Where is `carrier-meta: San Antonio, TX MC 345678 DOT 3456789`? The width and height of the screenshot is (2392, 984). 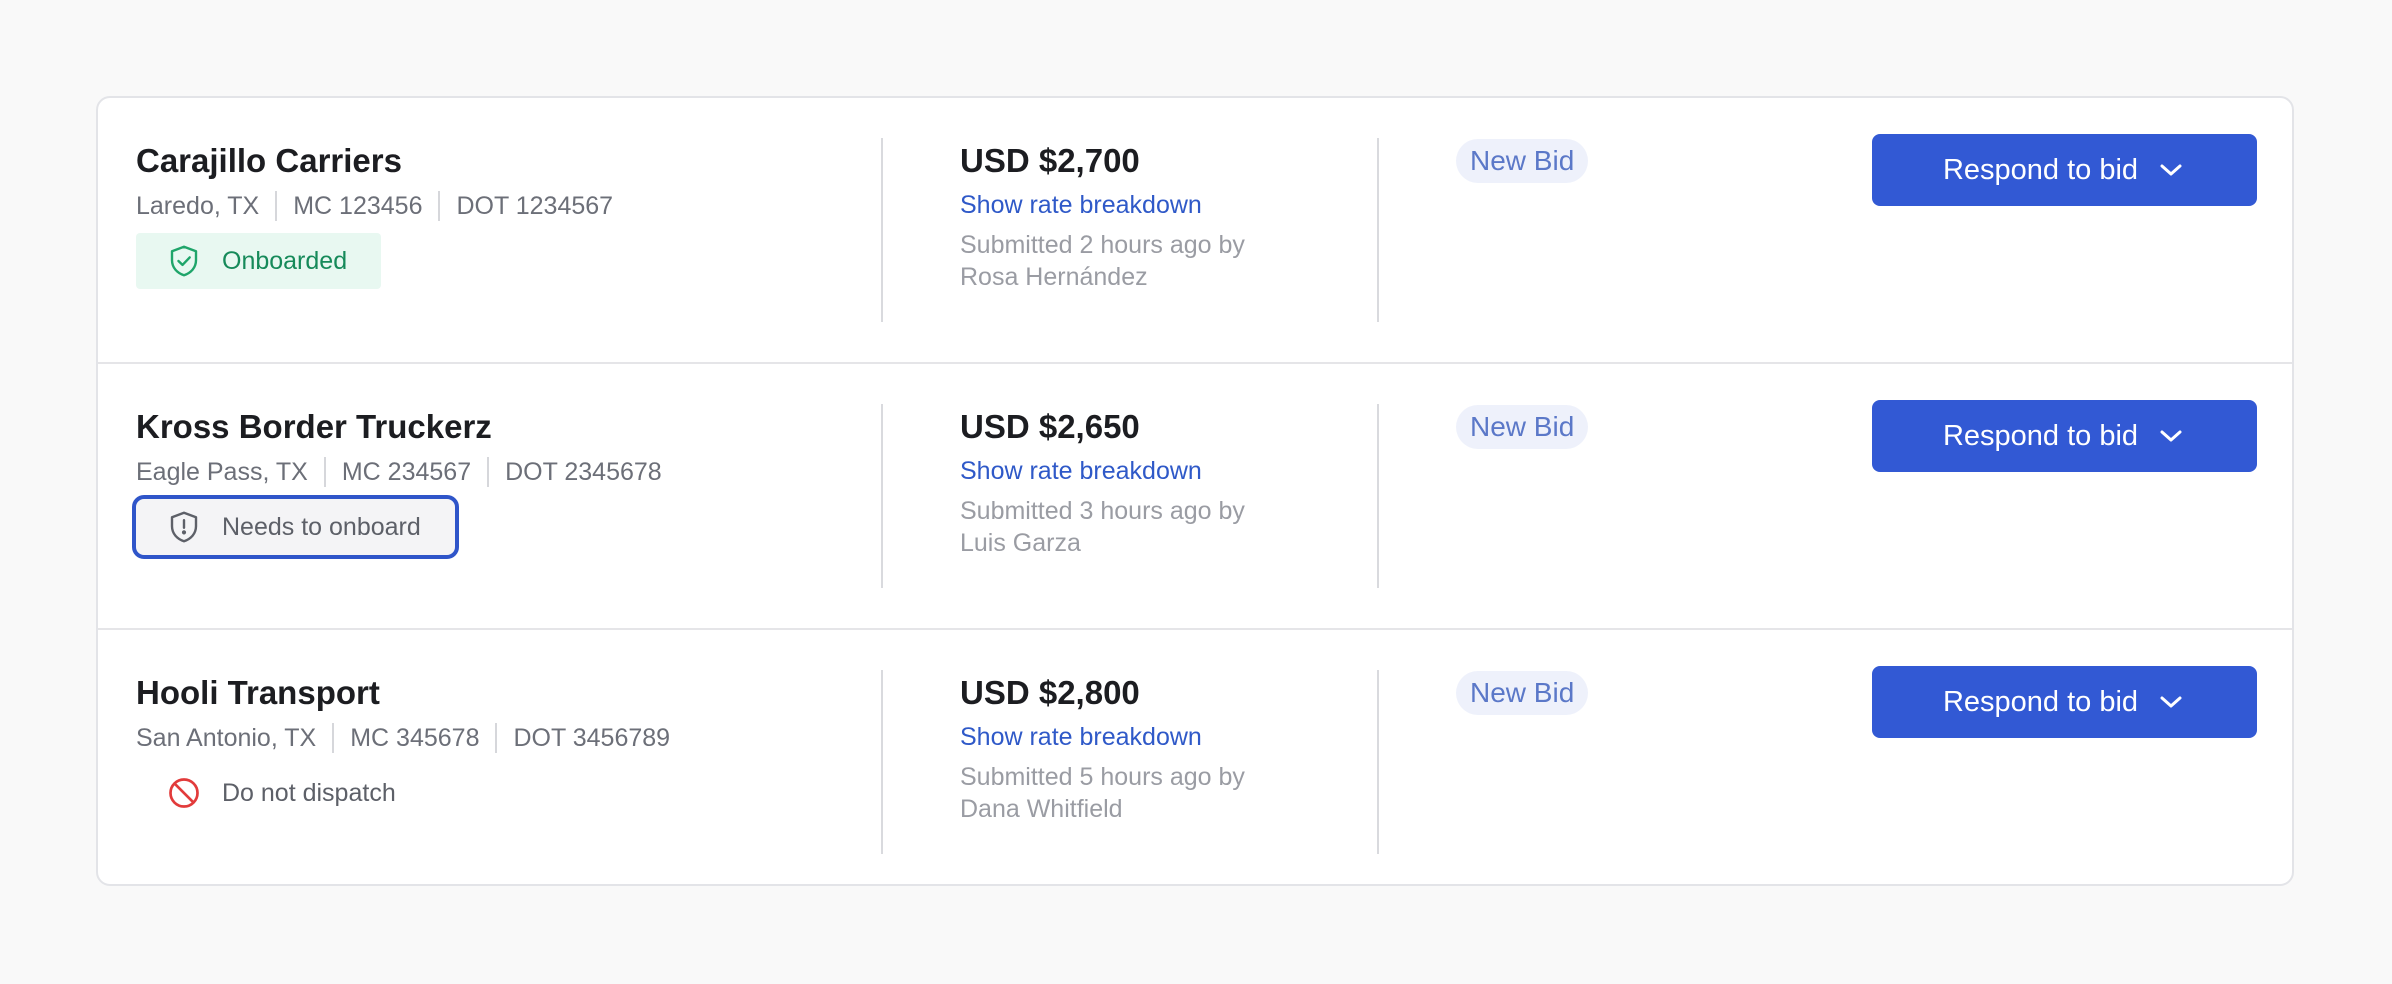
carrier-meta: San Antonio, TX MC 345678 DOT 3456789 is located at coordinates (411, 738).